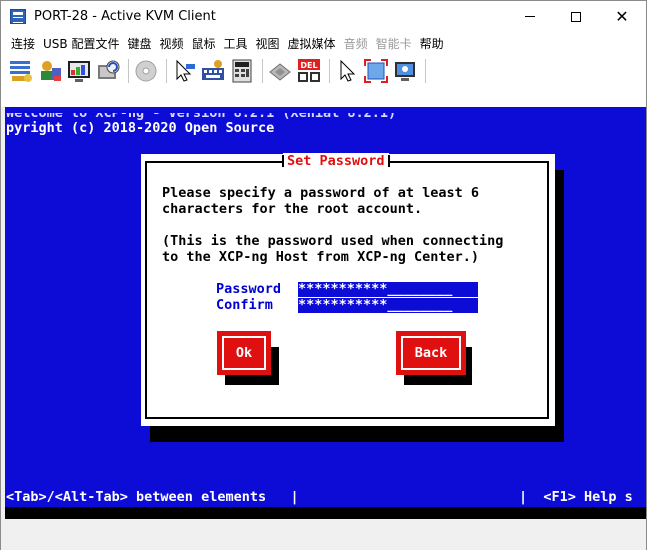 This screenshot has width=647, height=550. Describe the element at coordinates (50, 71) in the screenshot. I see `user-session-icon` at that location.